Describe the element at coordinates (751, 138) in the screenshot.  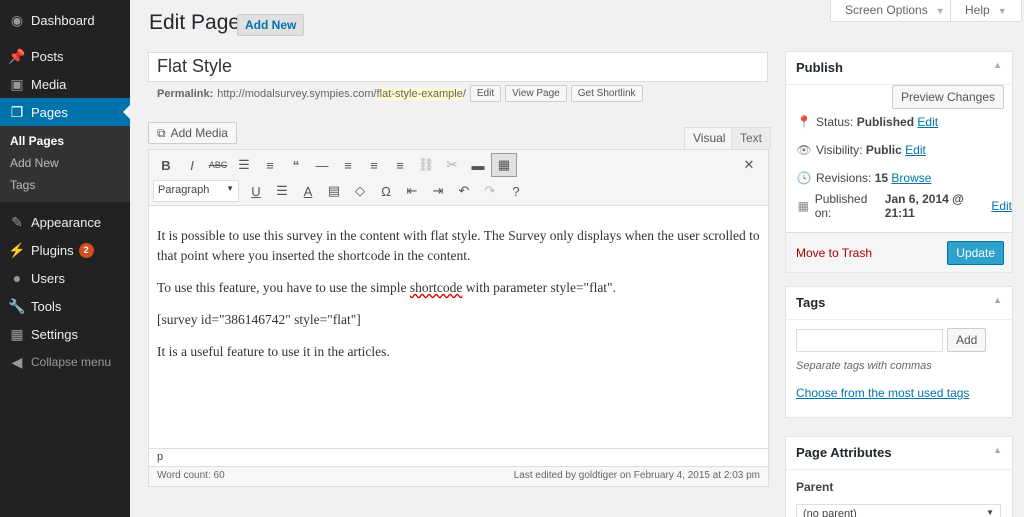
I see `tab-text: Text` at that location.